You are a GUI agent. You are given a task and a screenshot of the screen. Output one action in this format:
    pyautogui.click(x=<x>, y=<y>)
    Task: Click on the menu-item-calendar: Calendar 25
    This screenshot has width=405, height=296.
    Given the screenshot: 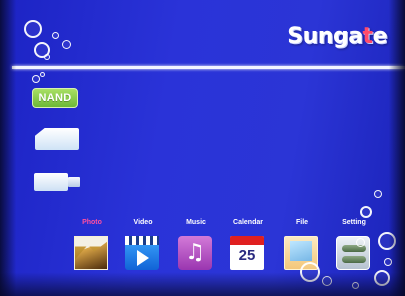 What is the action you would take?
    pyautogui.click(x=248, y=252)
    